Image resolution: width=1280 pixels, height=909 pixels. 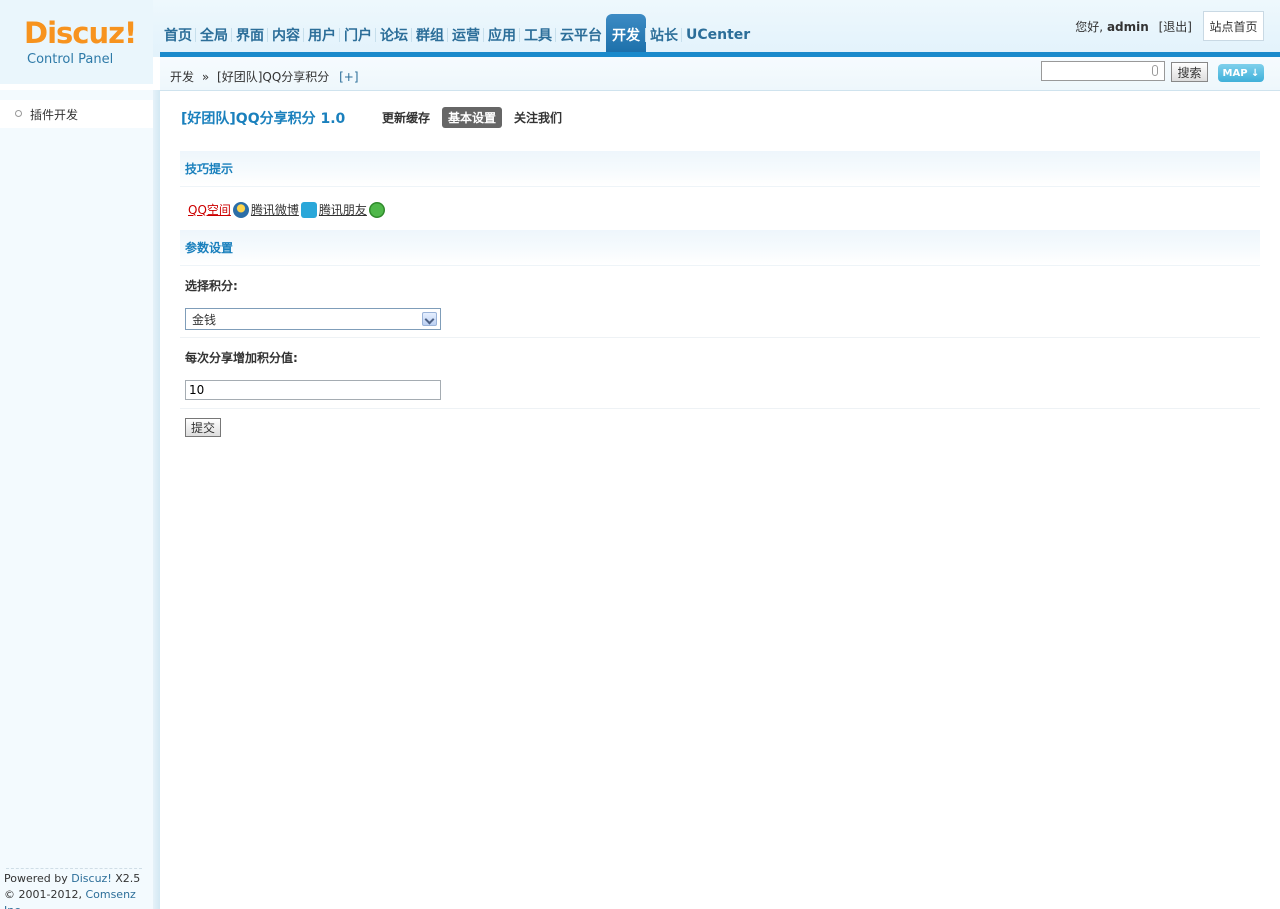 What do you see at coordinates (156, 499) in the screenshot?
I see `sidebar-border` at bounding box center [156, 499].